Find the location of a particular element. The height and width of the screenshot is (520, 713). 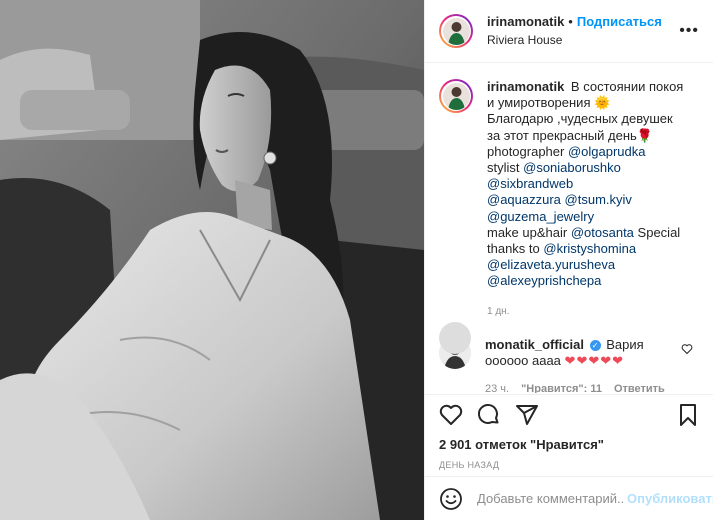

tag-makeup: @otosanta is located at coordinates (602, 232).